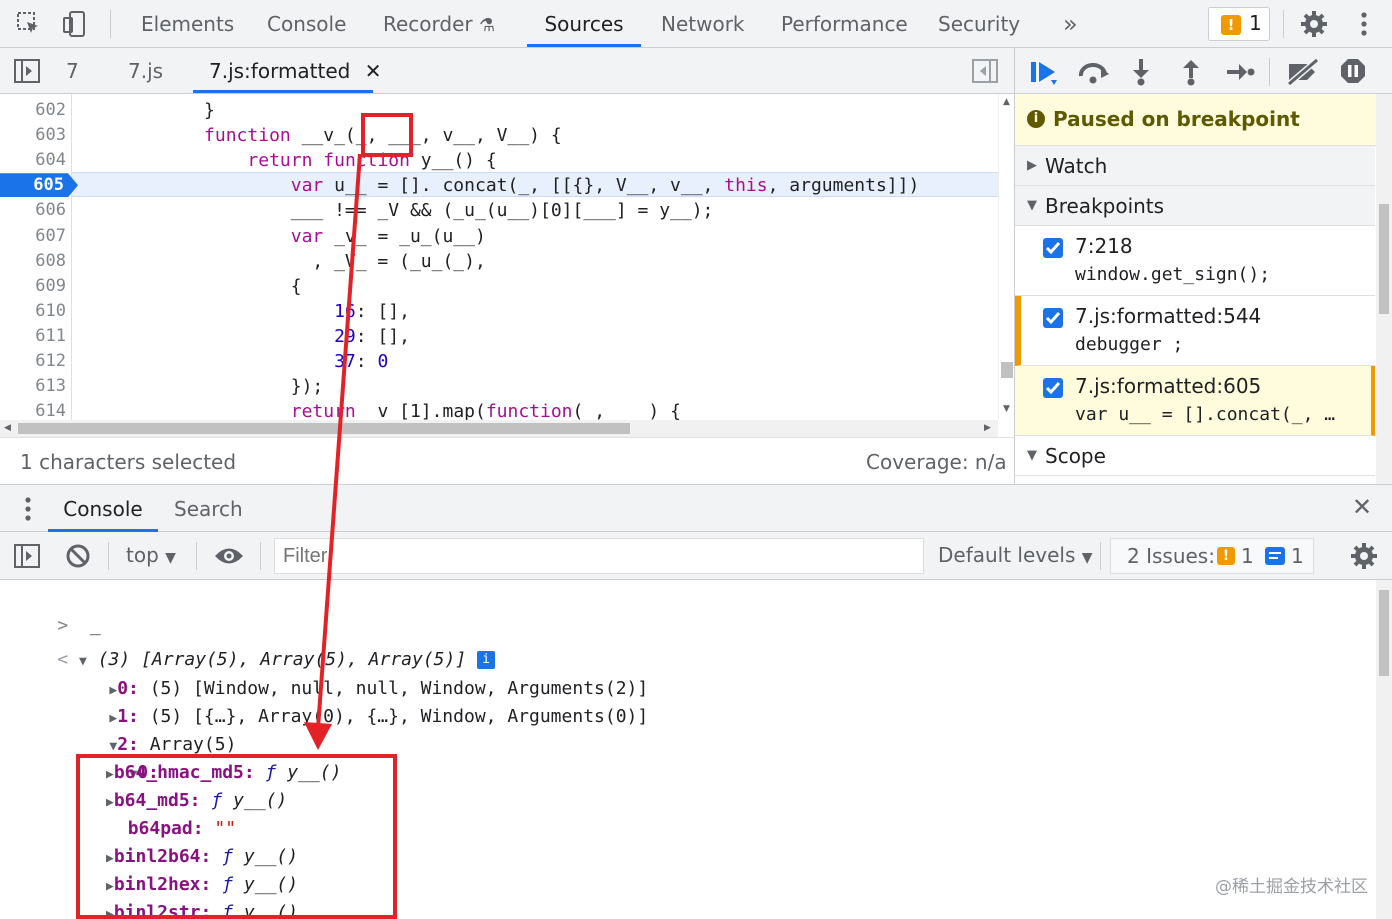 This screenshot has height=919, width=1392. I want to click on code-line: function __v_(_, ___, v__, V__) {, so click(536, 135).